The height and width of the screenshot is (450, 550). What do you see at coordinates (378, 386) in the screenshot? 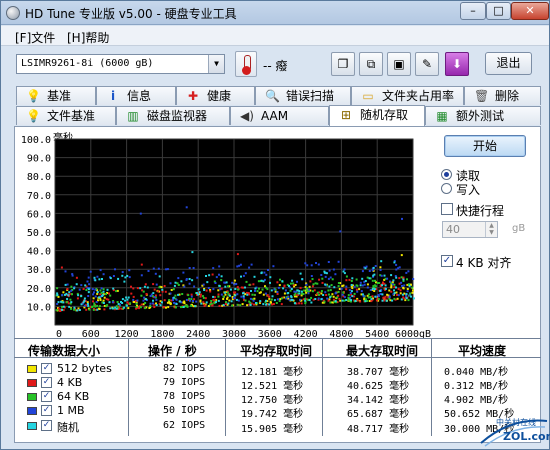
I see `cell-max: 40.625 毫秒` at bounding box center [378, 386].